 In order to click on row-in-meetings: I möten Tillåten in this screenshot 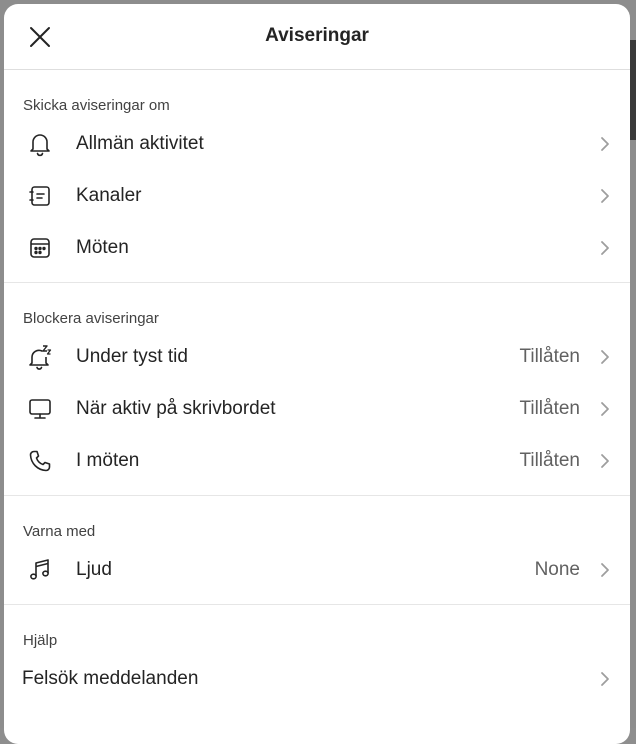, I will do `click(317, 461)`.